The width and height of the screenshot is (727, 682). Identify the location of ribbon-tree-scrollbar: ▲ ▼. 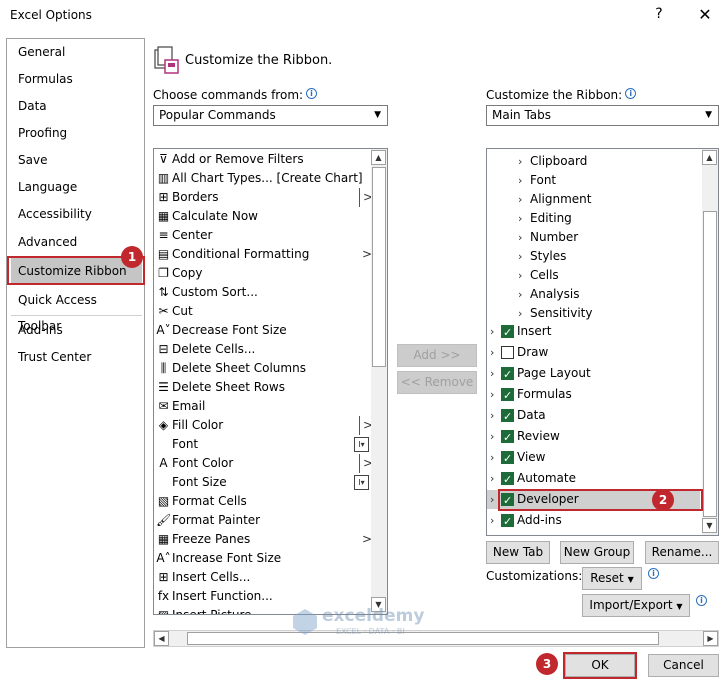
(710, 342).